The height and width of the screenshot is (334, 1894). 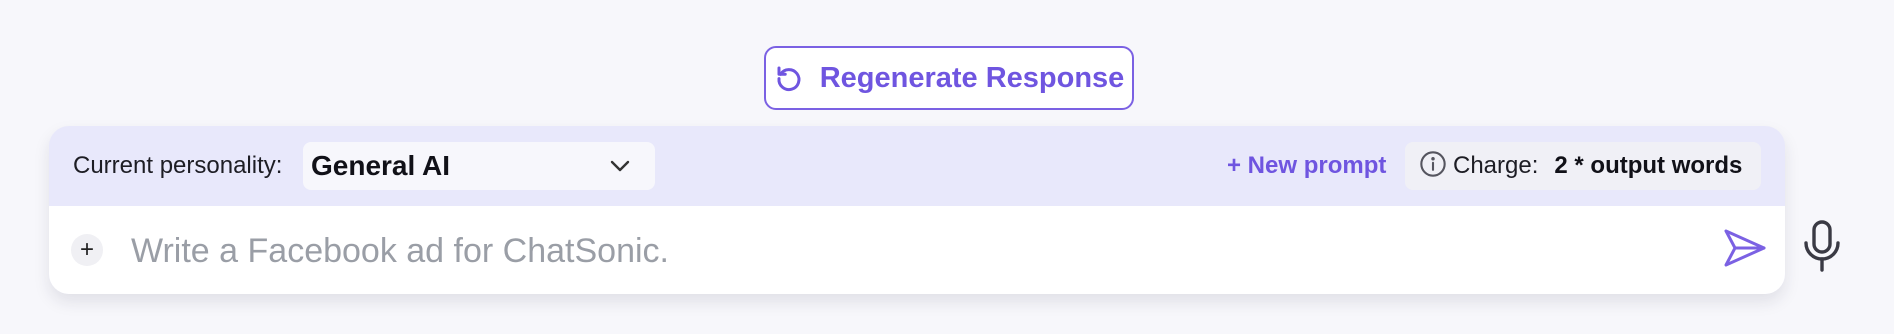 What do you see at coordinates (789, 78) in the screenshot?
I see `refresh-icon` at bounding box center [789, 78].